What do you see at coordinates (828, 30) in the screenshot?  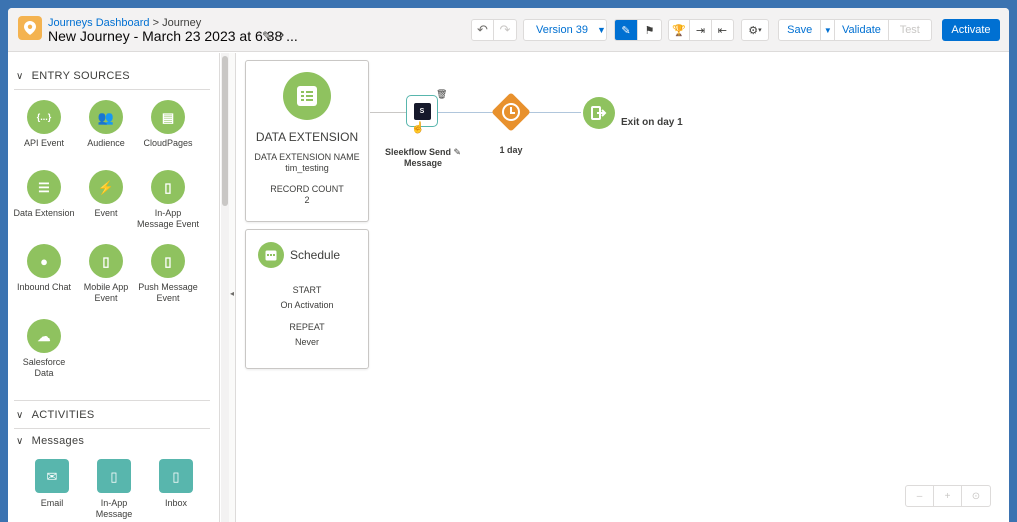 I see `save-dropdown-icon: ▼` at bounding box center [828, 30].